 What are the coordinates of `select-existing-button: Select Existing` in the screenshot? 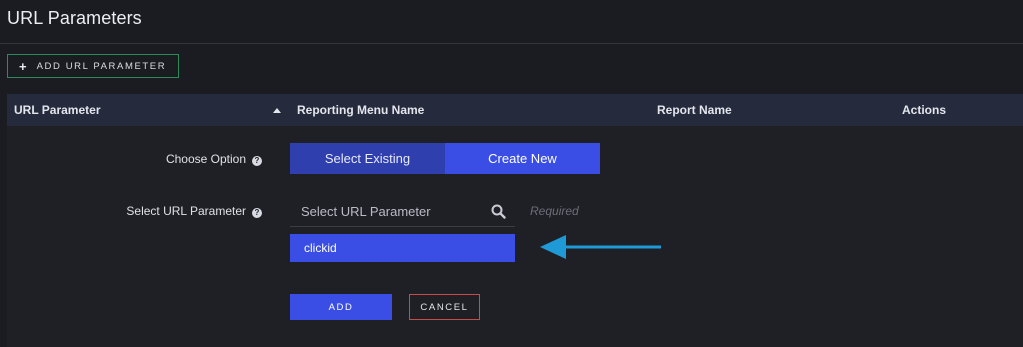 It's located at (367, 158).